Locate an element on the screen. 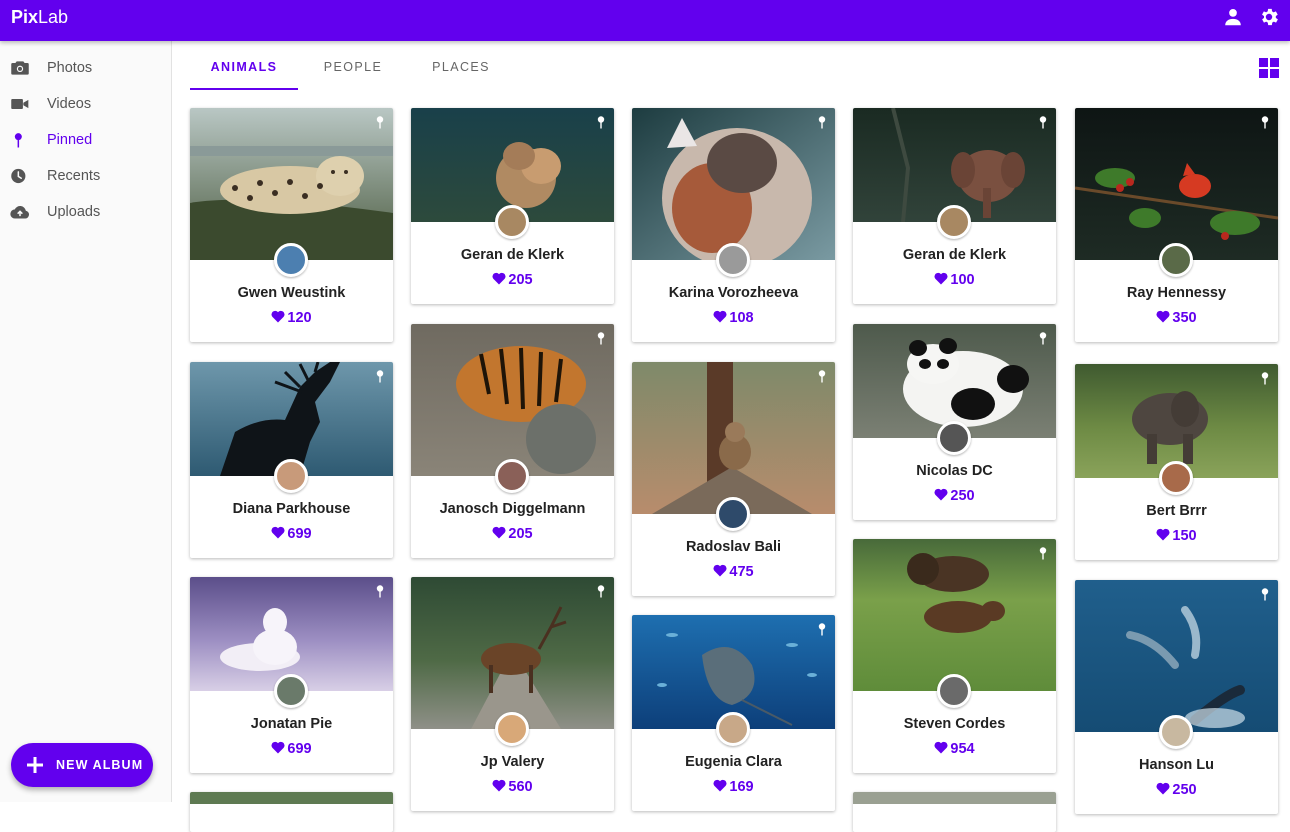 Image resolution: width=1290 pixels, height=832 pixels. like-count: 169 is located at coordinates (733, 787).